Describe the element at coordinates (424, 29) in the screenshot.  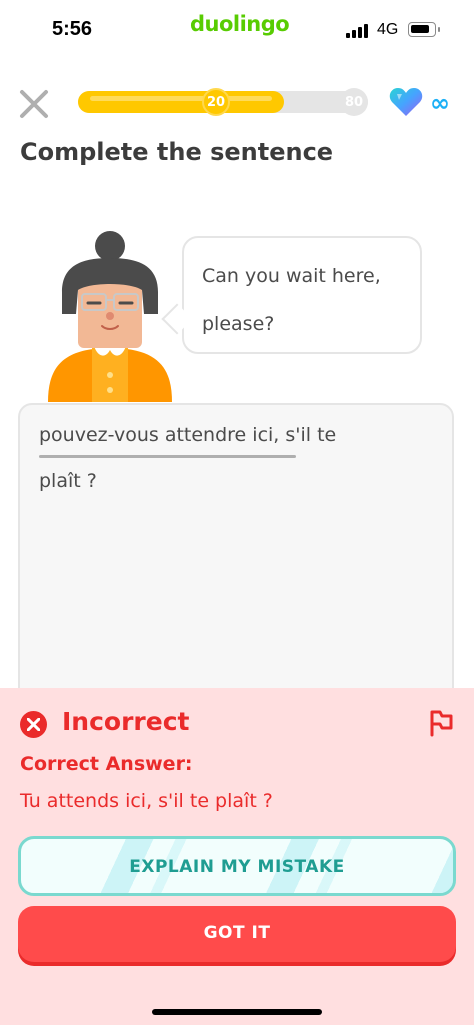
I see `battery-icon` at that location.